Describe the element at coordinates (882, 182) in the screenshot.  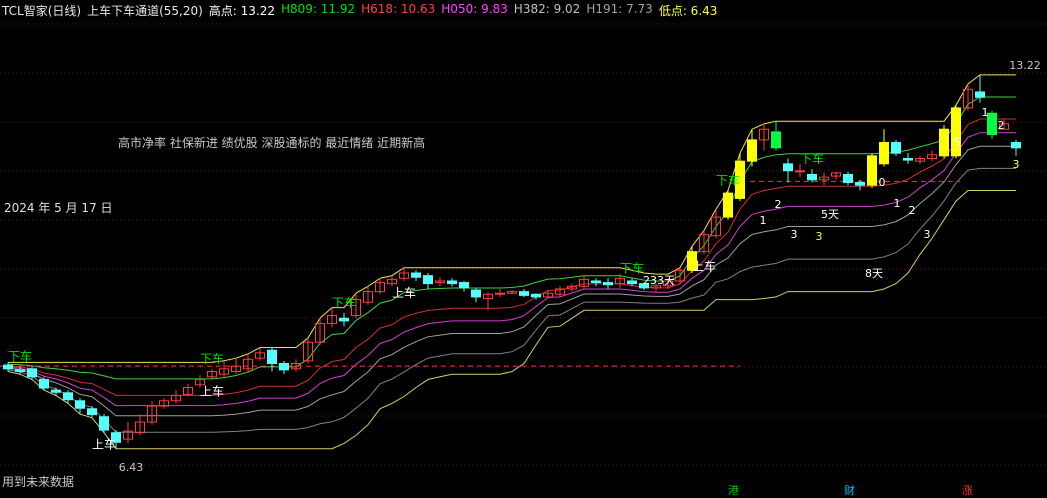
I see `chart-annotation: 0` at that location.